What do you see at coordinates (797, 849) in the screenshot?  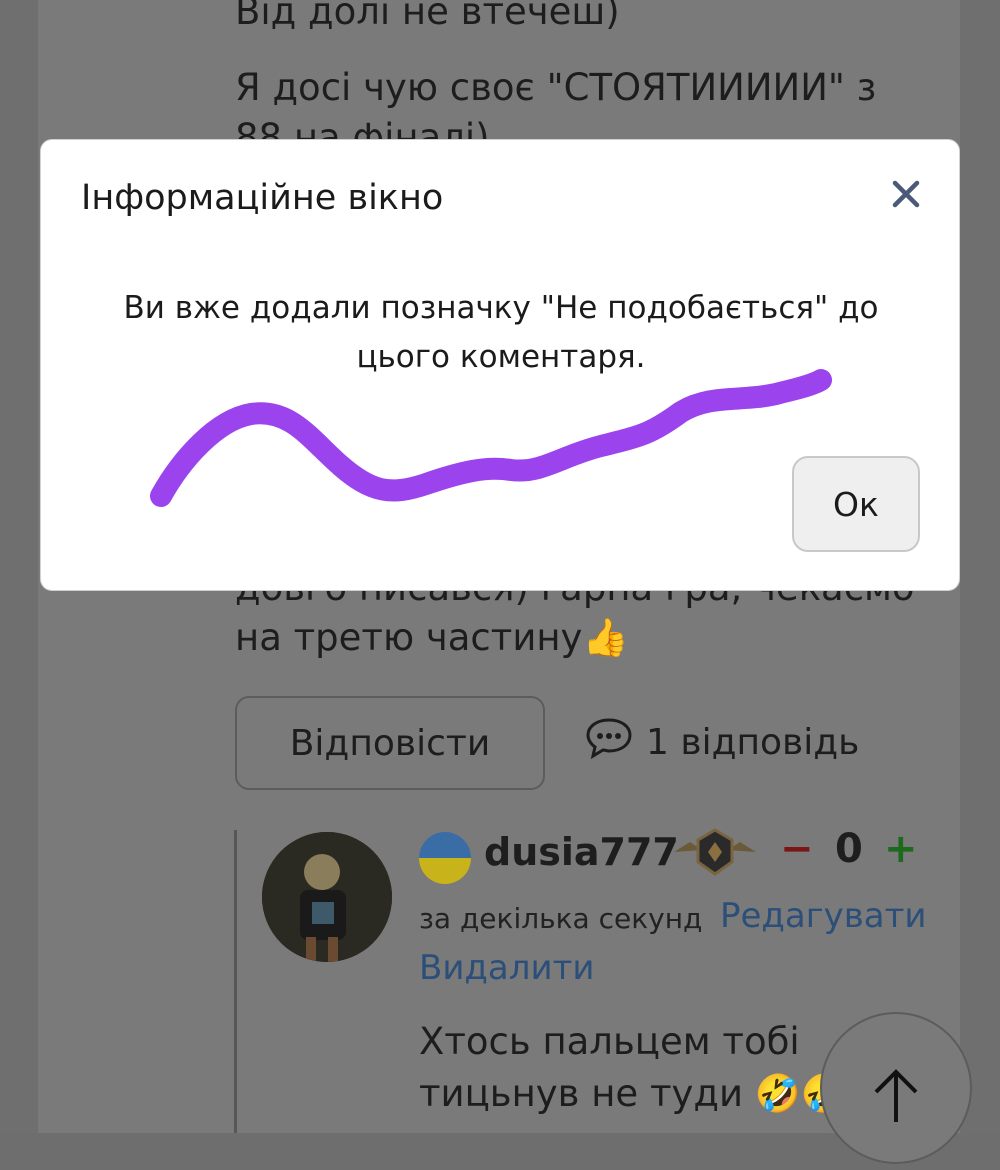 I see `downvote-button: −` at bounding box center [797, 849].